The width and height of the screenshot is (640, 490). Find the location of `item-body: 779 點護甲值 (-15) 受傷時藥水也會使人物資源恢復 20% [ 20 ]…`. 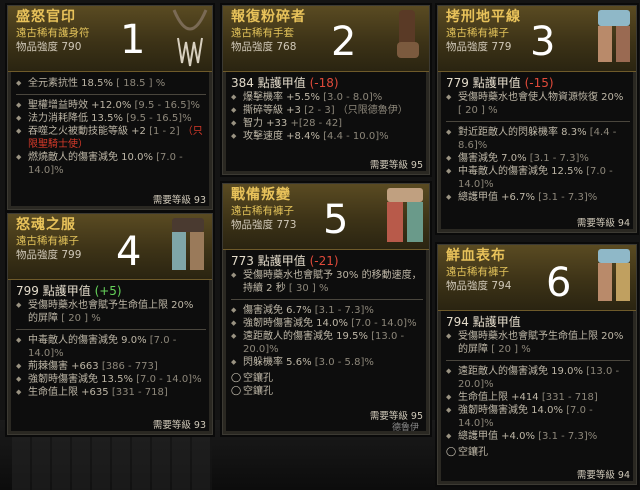

item-body: 779 點護甲值 (-15) 受傷時藥水也會使人物資源恢復 20% [ 20 ]… is located at coordinates (537, 138).